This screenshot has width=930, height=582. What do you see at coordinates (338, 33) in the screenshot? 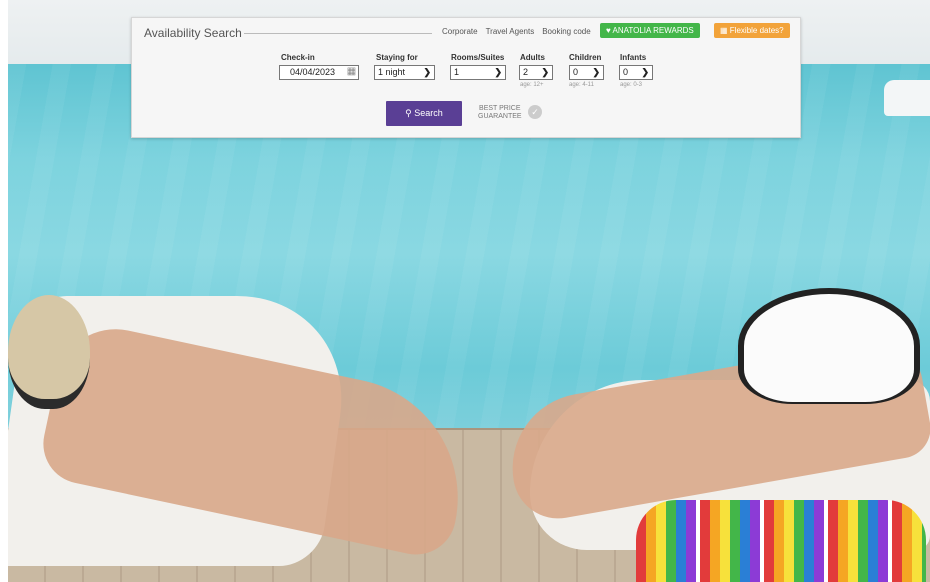
I see `title-divider` at bounding box center [338, 33].